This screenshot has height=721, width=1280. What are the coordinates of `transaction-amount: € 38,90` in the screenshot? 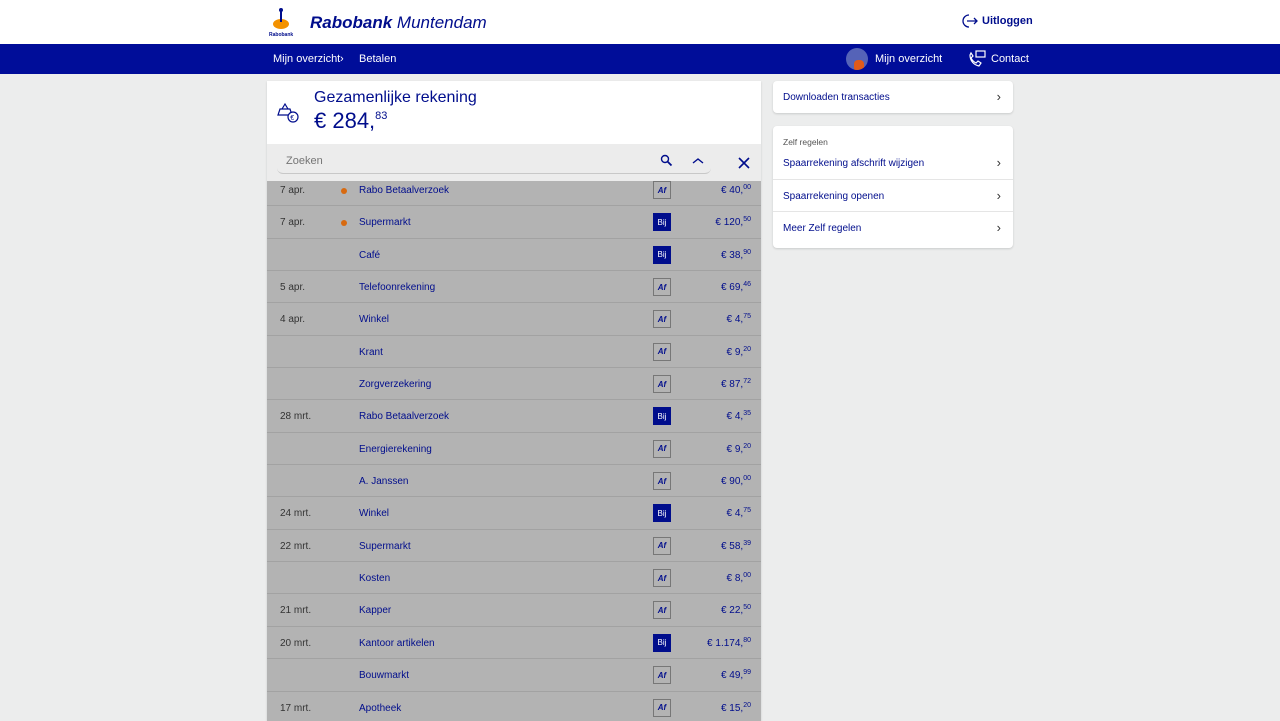 It's located at (736, 255).